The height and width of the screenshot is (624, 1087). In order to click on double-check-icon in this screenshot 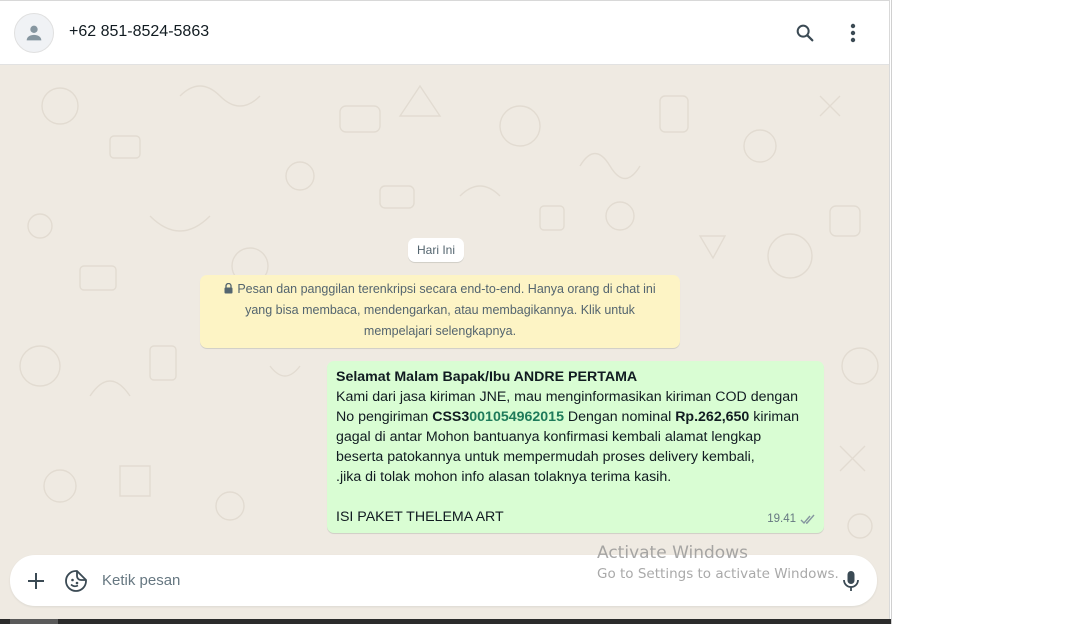, I will do `click(807, 519)`.